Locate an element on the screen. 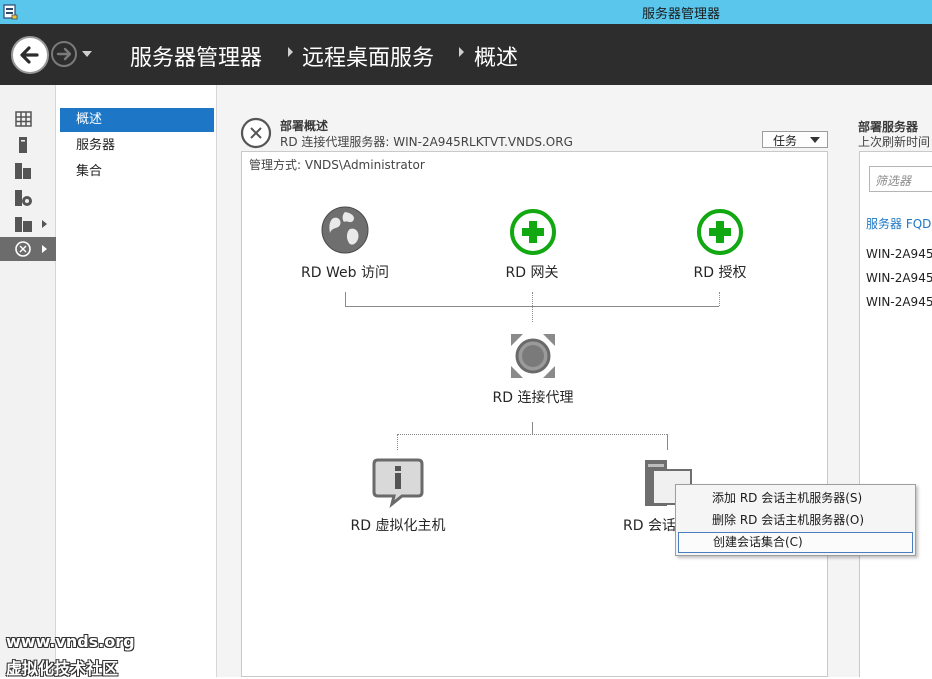 This screenshot has height=679, width=932. deployment-overview-icon is located at coordinates (256, 133).